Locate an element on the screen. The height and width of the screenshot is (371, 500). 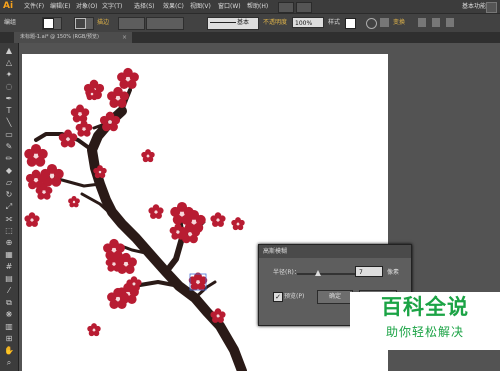
blend-tool-icon: ⧉ is located at coordinates (9, 303).